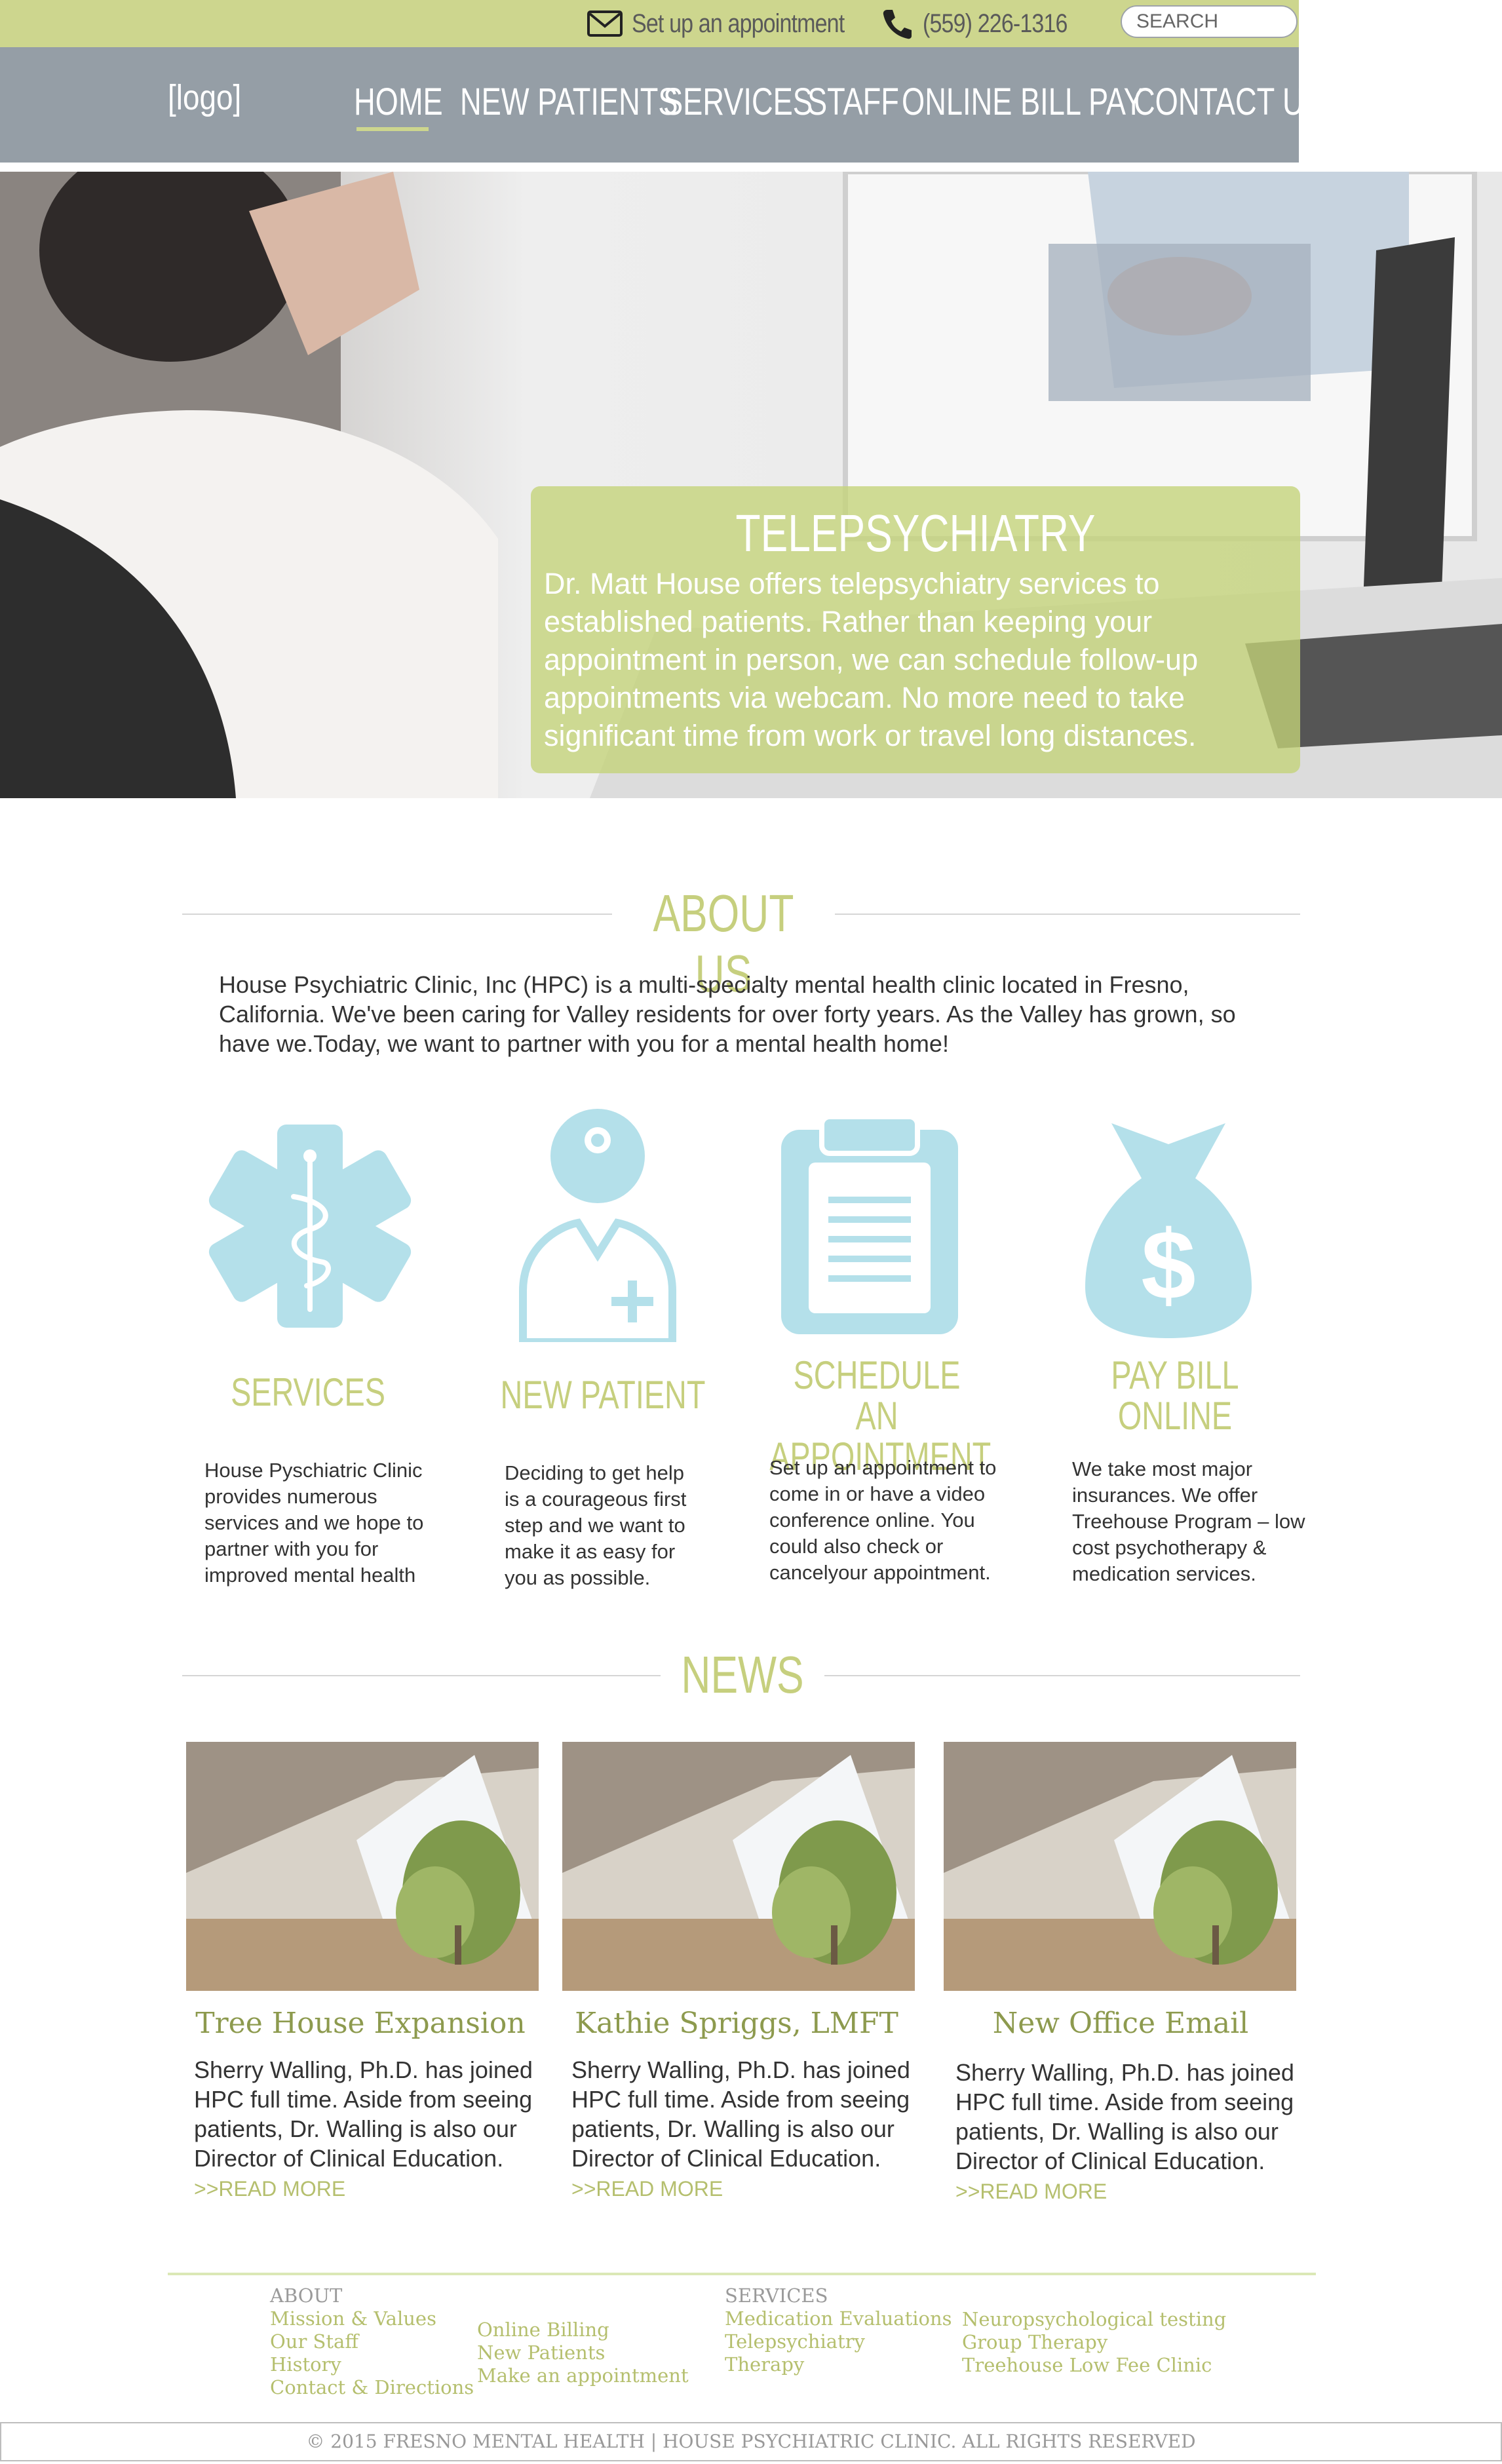  What do you see at coordinates (869, 1225) in the screenshot?
I see `clipboard-icon` at bounding box center [869, 1225].